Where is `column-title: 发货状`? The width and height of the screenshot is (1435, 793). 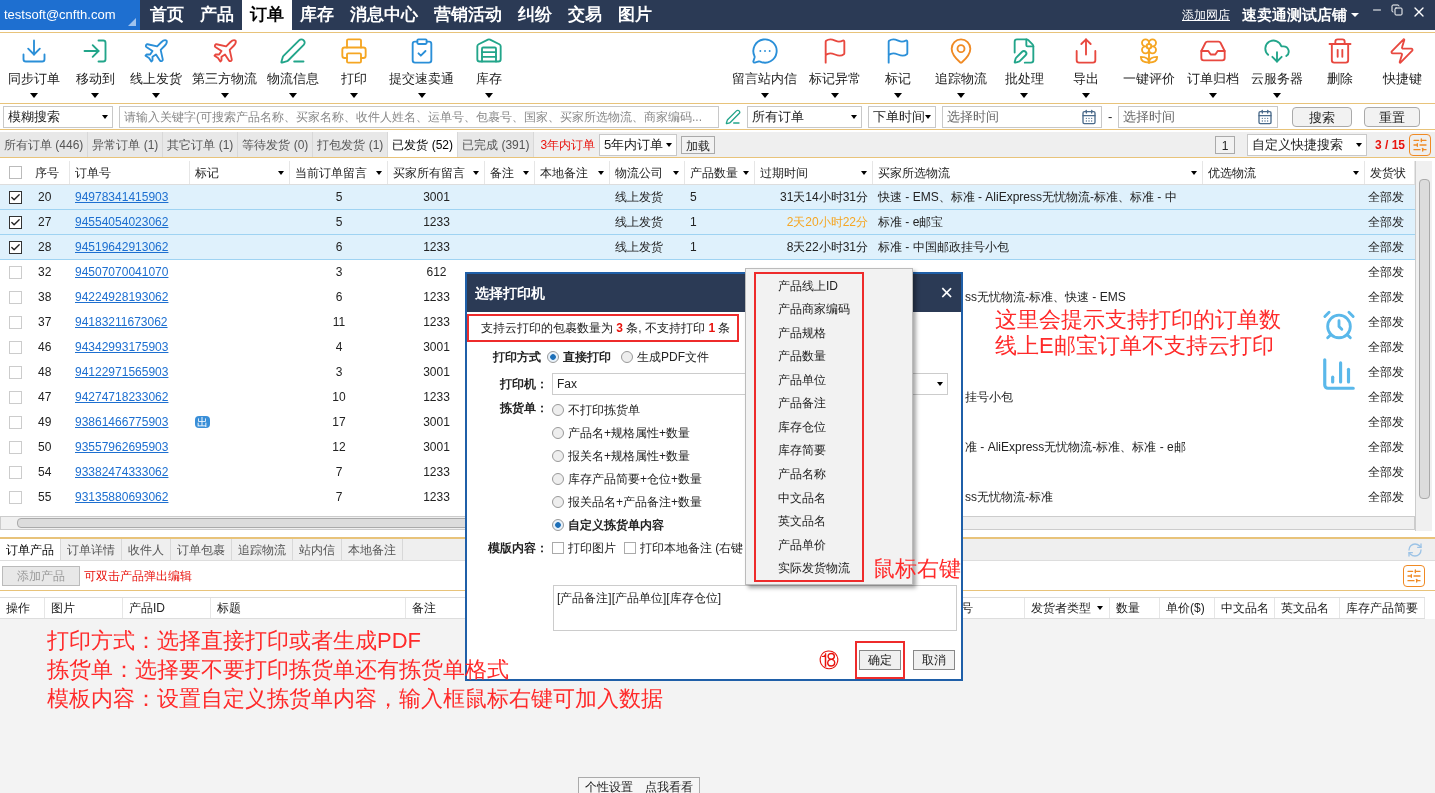 column-title: 发货状 is located at coordinates (1388, 173).